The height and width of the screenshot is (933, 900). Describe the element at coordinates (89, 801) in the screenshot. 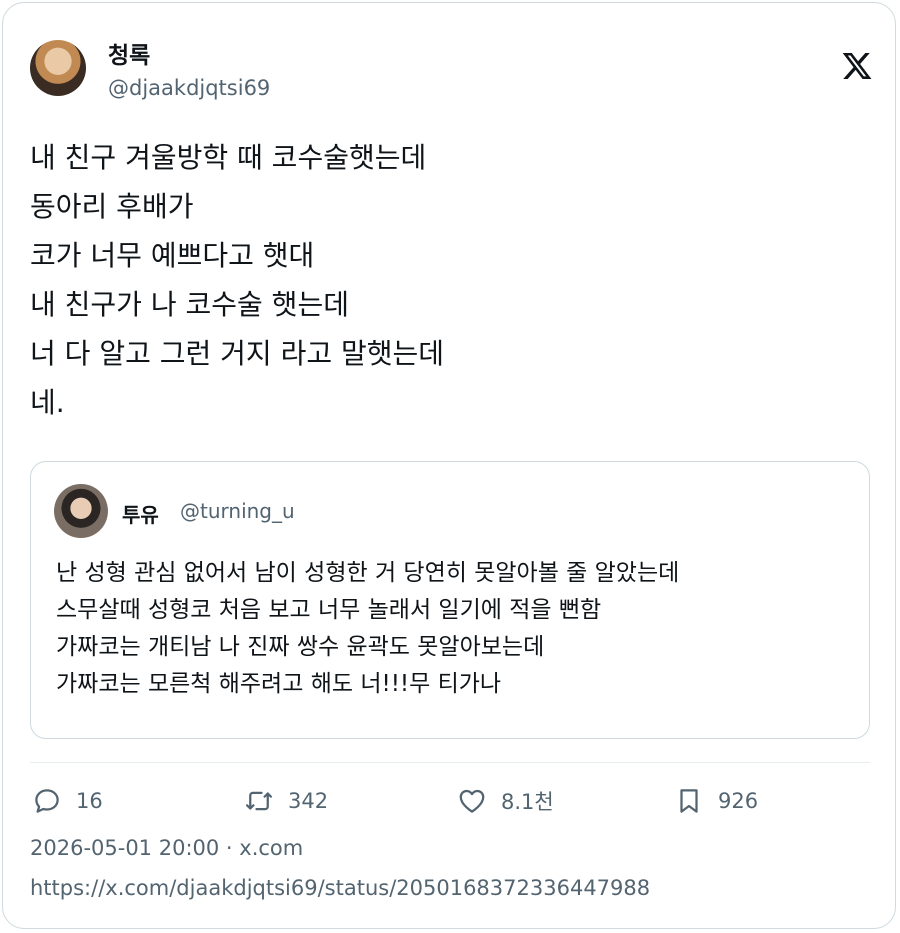

I see `reply-count: 16` at that location.